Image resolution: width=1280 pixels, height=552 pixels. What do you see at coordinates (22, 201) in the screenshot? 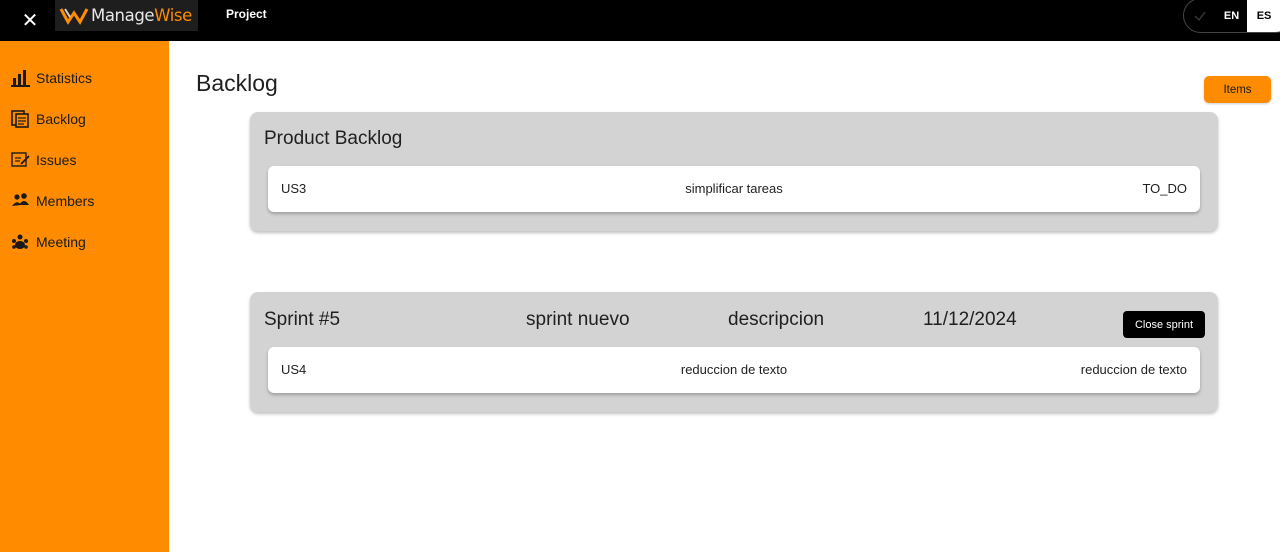
I see `members-icon` at bounding box center [22, 201].